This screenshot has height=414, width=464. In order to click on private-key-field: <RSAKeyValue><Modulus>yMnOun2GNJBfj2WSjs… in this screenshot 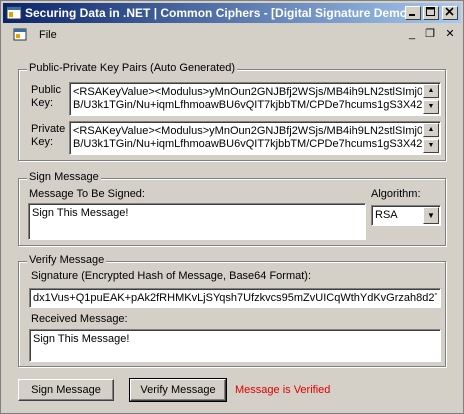, I will do `click(255, 138)`.